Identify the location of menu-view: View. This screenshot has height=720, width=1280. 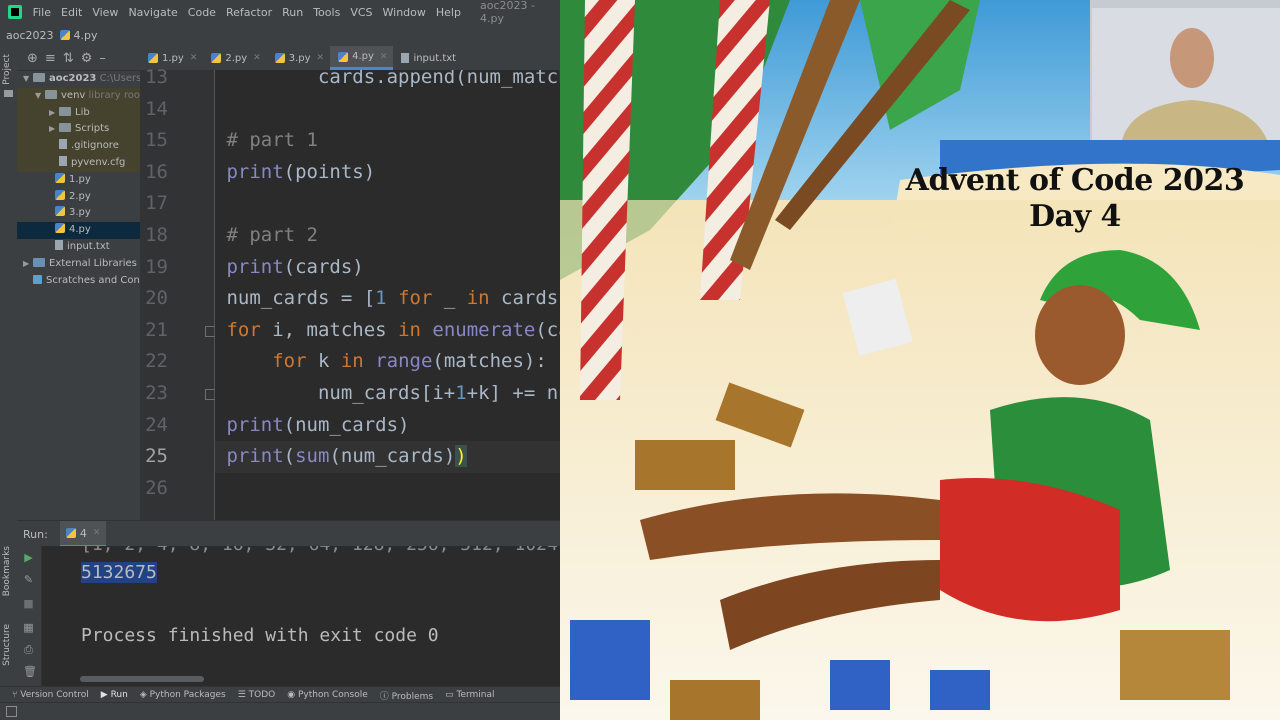
(105, 12).